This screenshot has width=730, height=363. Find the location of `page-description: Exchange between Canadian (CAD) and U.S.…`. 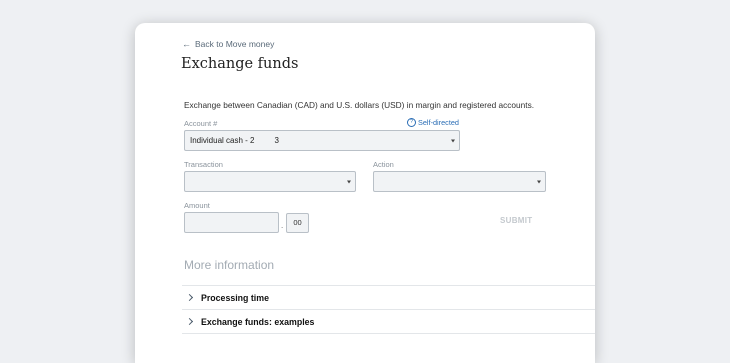

page-description: Exchange between Canadian (CAD) and U.S.… is located at coordinates (359, 105).